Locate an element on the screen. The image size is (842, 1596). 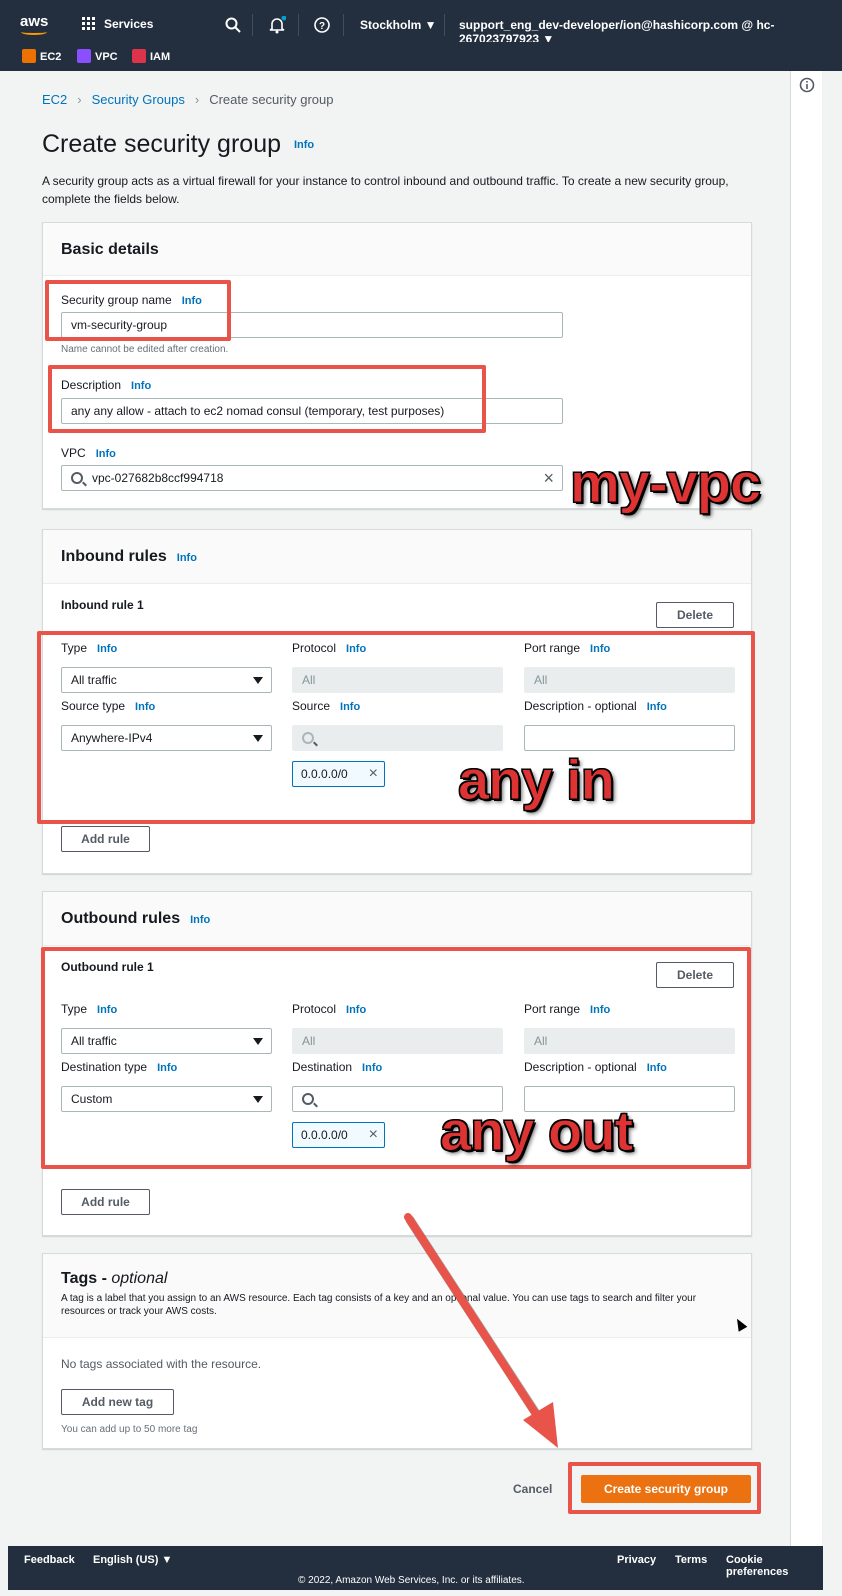
heading-text: Outbound rules is located at coordinates (121, 918).